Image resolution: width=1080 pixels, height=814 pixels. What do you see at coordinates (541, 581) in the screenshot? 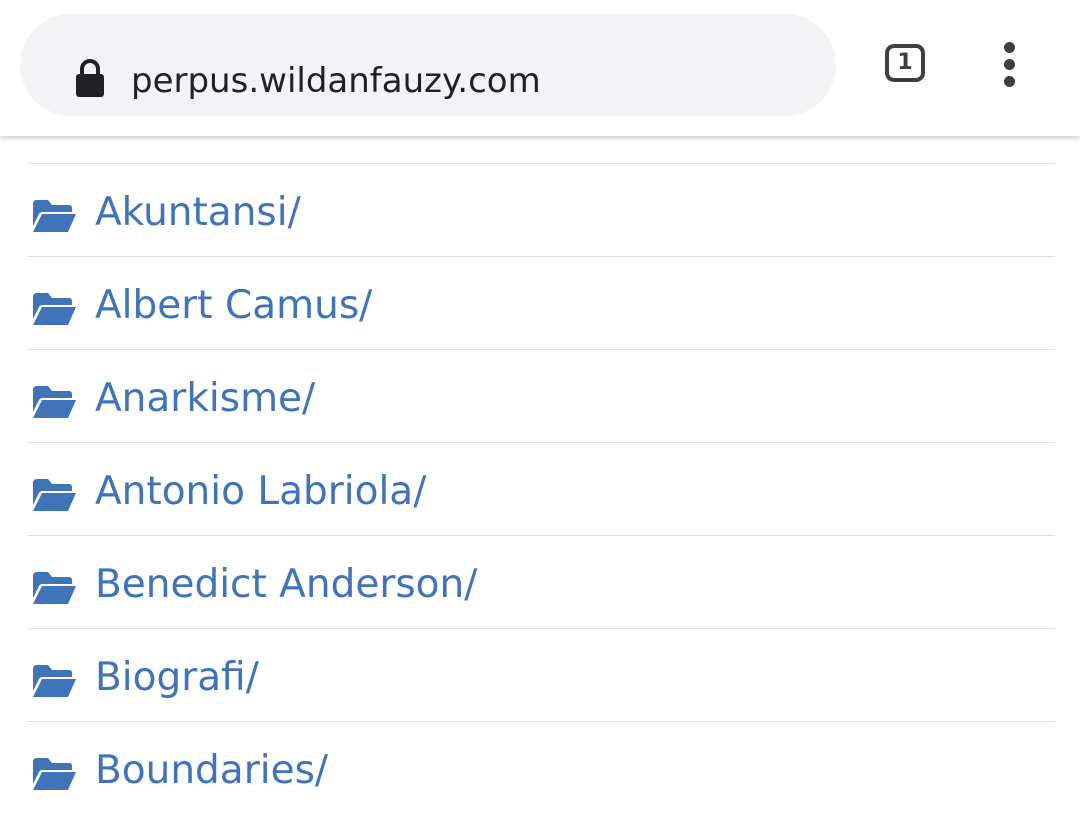
I see `list-item: Benedict Anderson/` at bounding box center [541, 581].